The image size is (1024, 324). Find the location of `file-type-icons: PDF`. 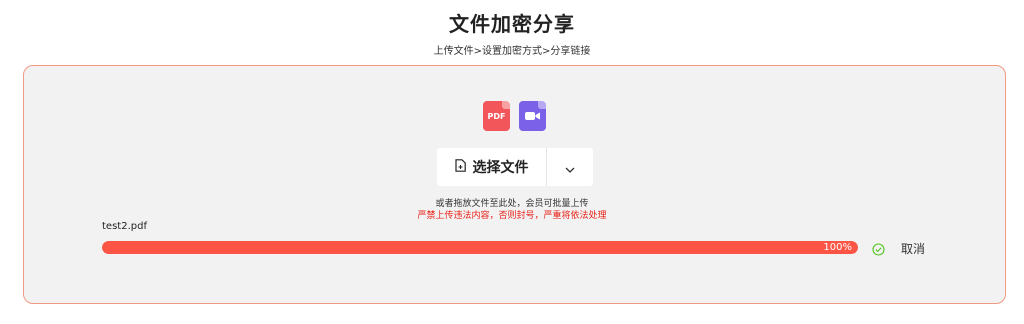

file-type-icons: PDF is located at coordinates (514, 116).